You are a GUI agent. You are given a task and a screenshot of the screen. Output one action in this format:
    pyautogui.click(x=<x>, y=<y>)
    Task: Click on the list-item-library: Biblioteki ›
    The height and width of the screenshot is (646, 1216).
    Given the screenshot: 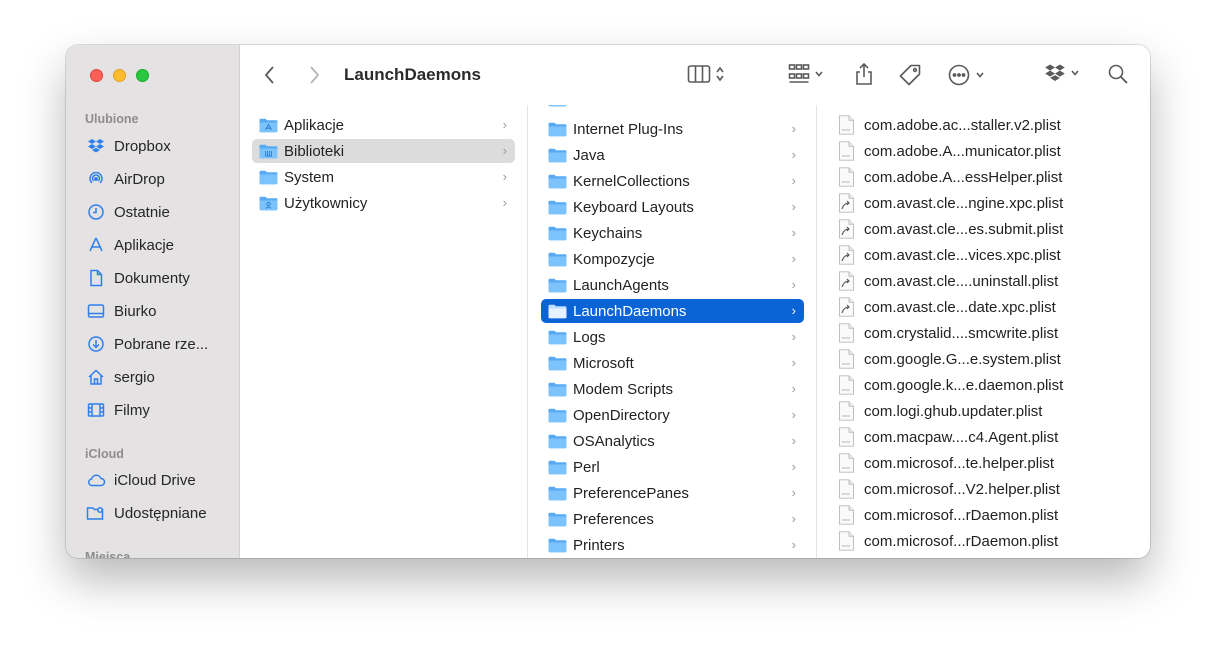 What is the action you would take?
    pyautogui.click(x=383, y=151)
    